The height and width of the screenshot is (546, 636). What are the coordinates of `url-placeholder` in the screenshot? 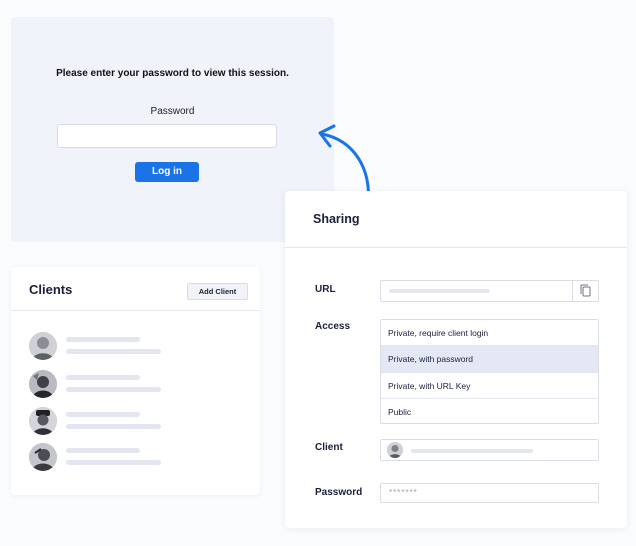 It's located at (439, 291).